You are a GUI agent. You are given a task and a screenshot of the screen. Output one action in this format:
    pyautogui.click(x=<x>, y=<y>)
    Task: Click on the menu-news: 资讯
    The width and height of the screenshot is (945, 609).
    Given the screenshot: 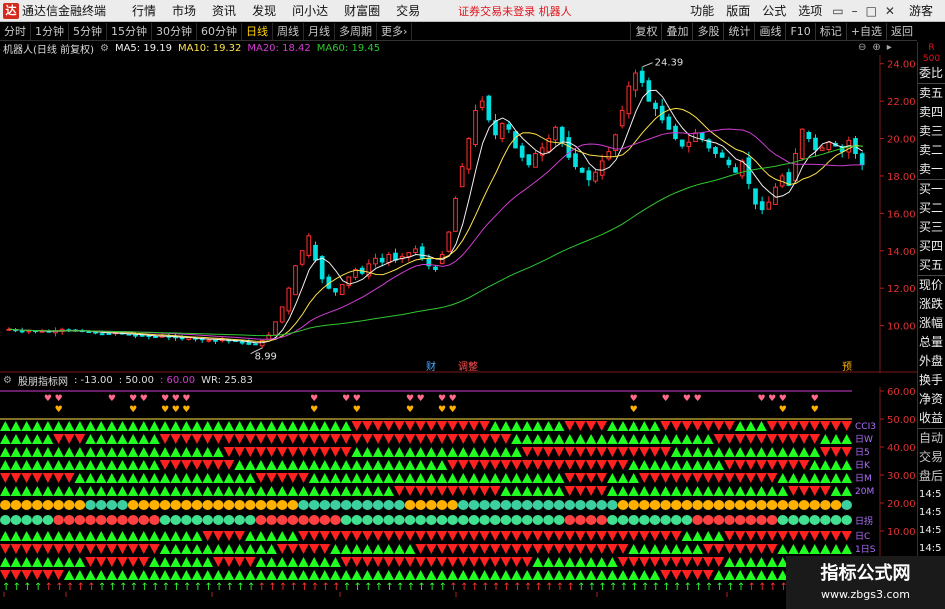 What is the action you would take?
    pyautogui.click(x=224, y=10)
    